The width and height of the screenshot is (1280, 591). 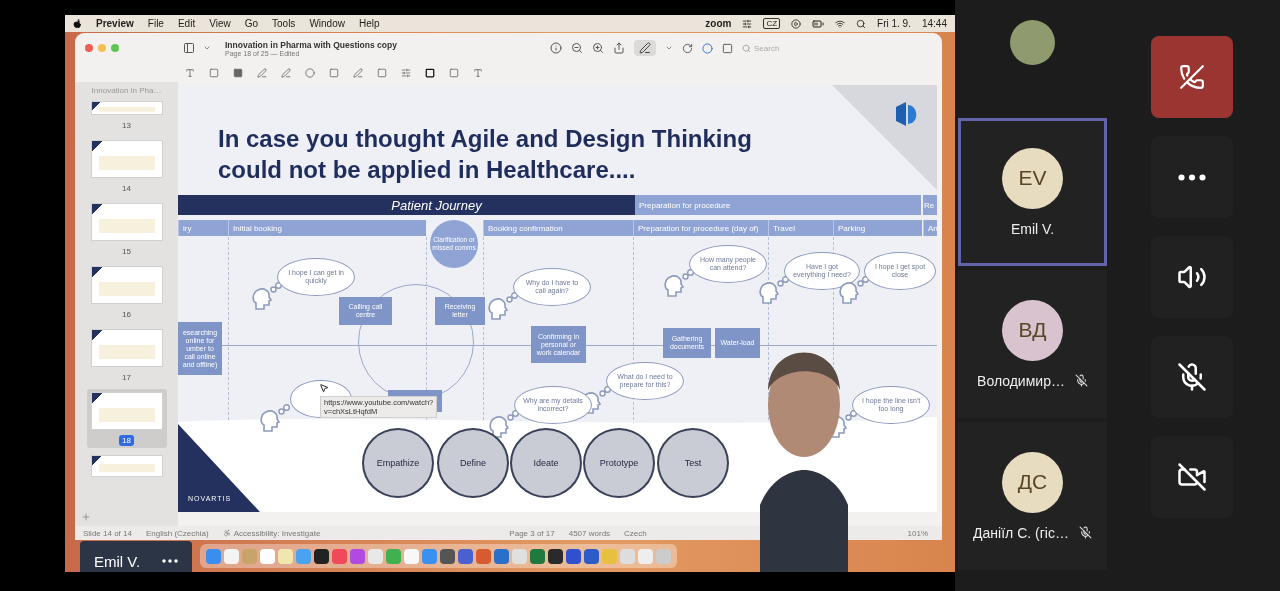 What do you see at coordinates (334, 72) in the screenshot?
I see `text-box-icon` at bounding box center [334, 72].